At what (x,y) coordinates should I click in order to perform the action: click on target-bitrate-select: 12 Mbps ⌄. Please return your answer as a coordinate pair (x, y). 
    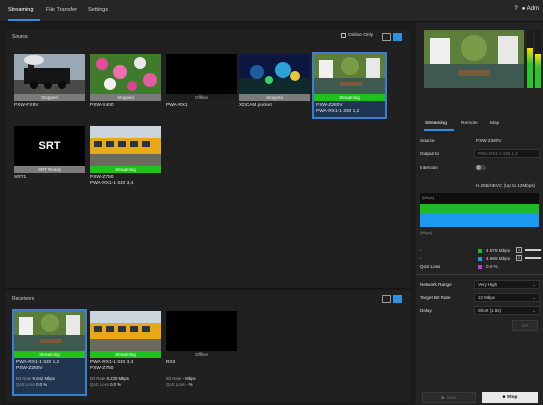
    Looking at the image, I should click on (507, 297).